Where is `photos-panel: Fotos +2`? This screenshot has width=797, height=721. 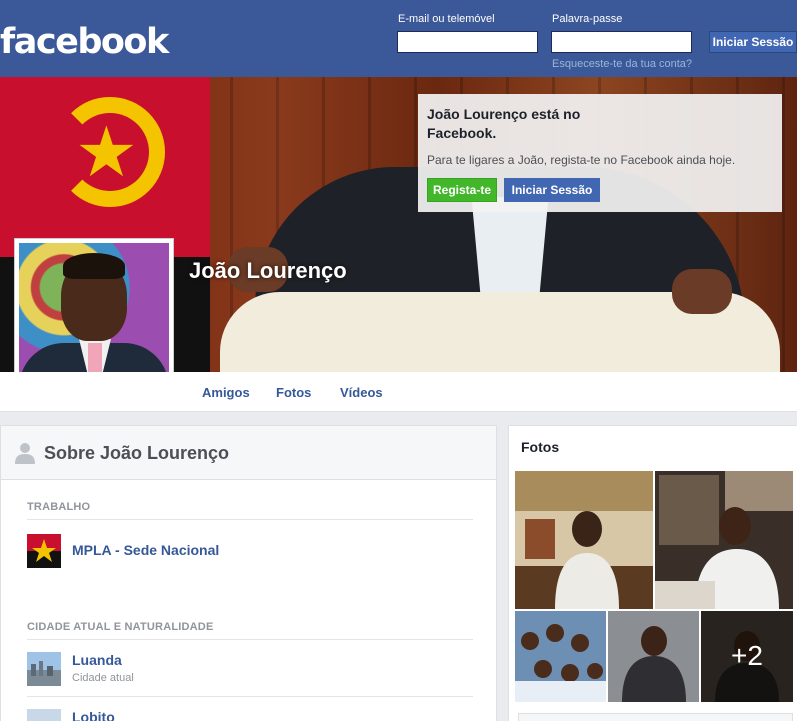 photos-panel: Fotos +2 is located at coordinates (652, 573).